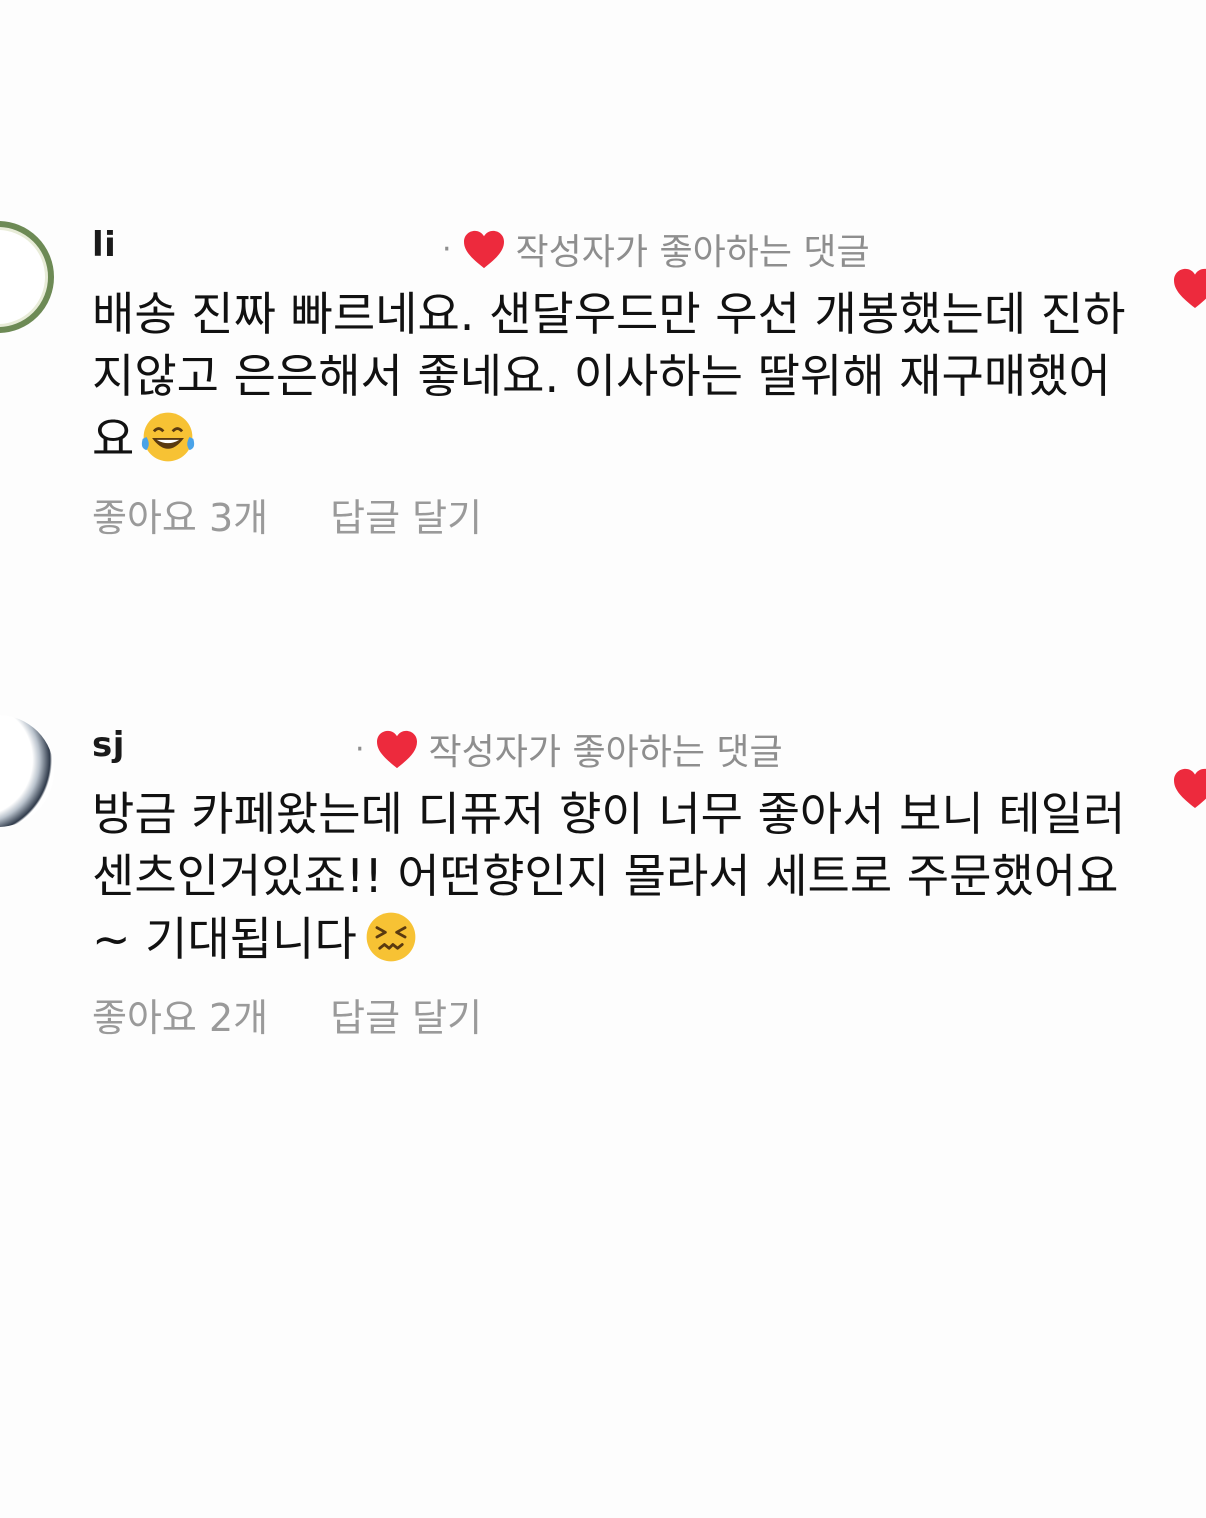 This screenshot has width=1206, height=1518. Describe the element at coordinates (287, 1014) in the screenshot. I see `comment-actions: 좋아요 2개 답글 달기` at that location.